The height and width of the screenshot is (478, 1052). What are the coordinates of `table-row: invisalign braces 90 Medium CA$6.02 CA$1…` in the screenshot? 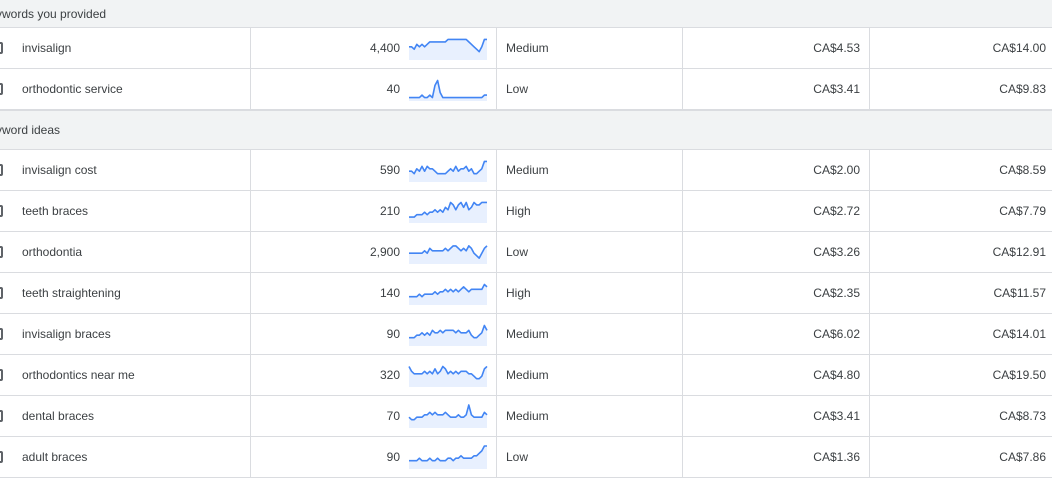 It's located at (526, 334).